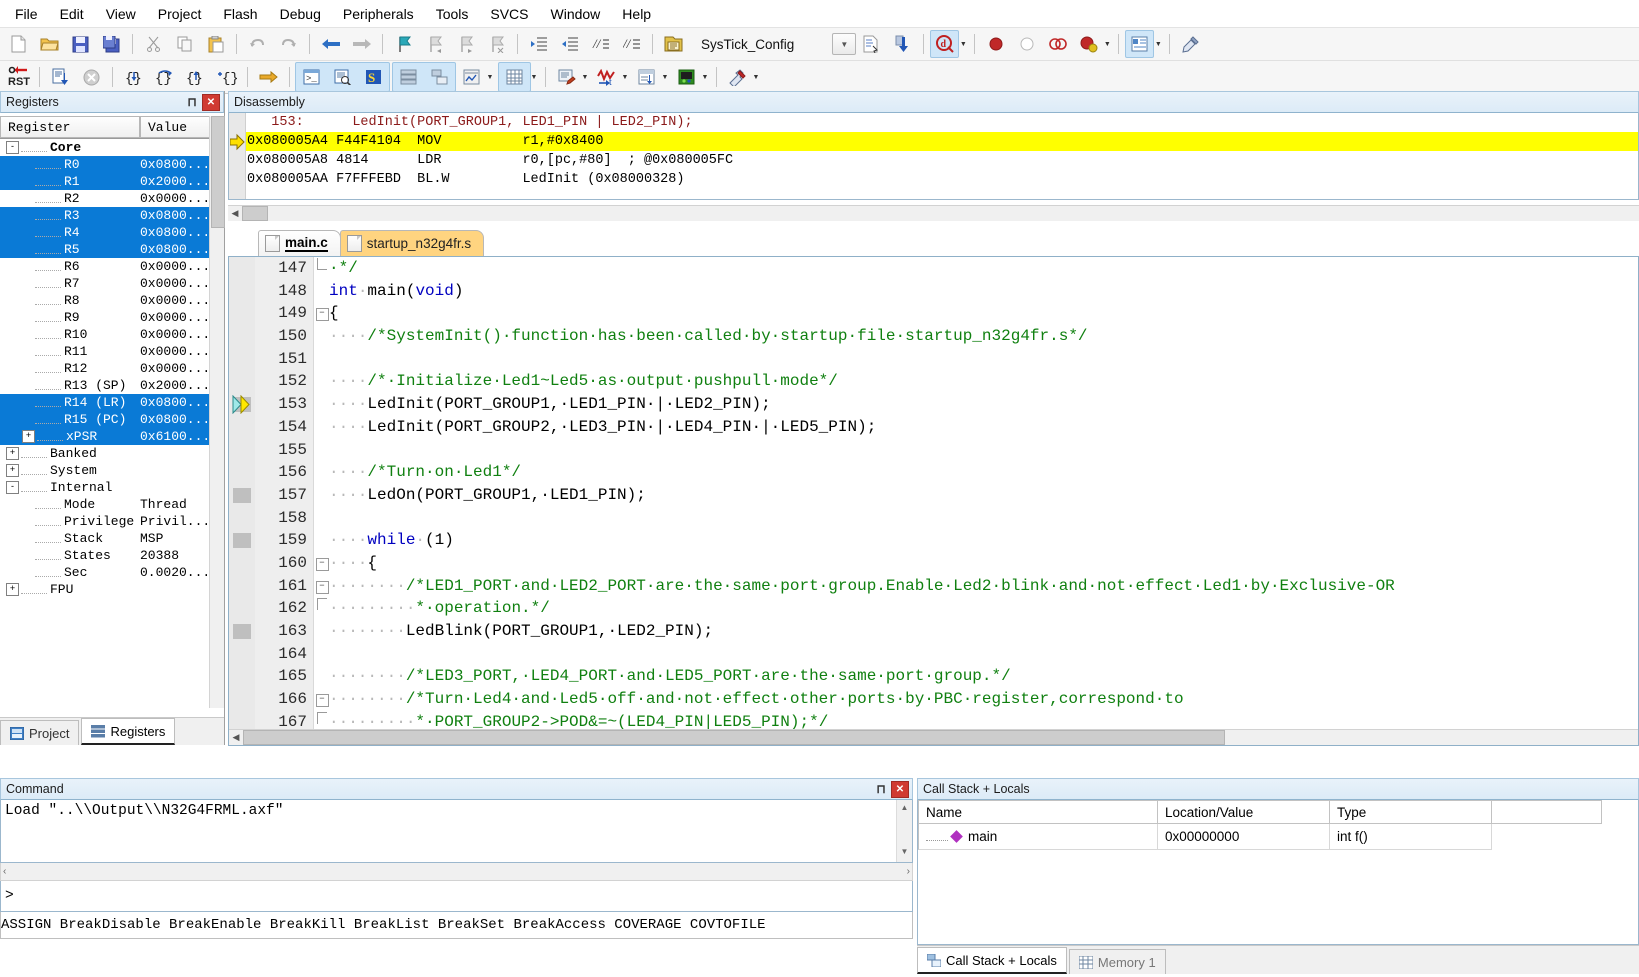  Describe the element at coordinates (538, 44) in the screenshot. I see `indent-icon` at that location.